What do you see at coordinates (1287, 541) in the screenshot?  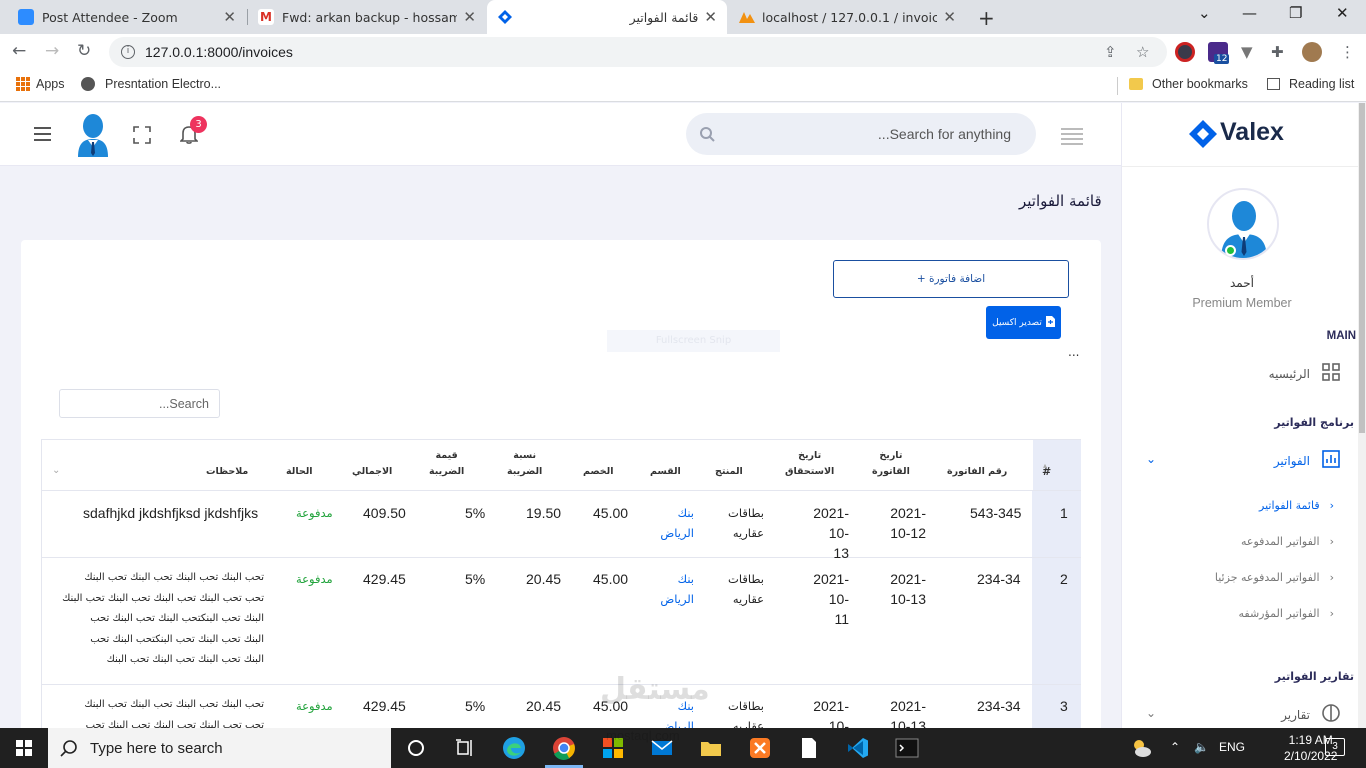 I see `sidebar-subitem-paid: الفواتير المدفوعه ›` at bounding box center [1287, 541].